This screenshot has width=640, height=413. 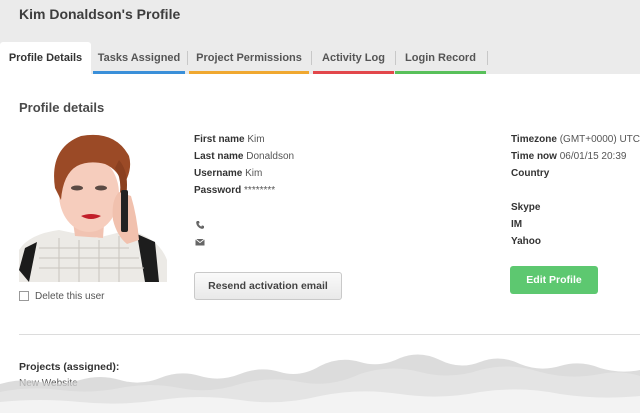 I want to click on password-label: Password, so click(x=218, y=190).